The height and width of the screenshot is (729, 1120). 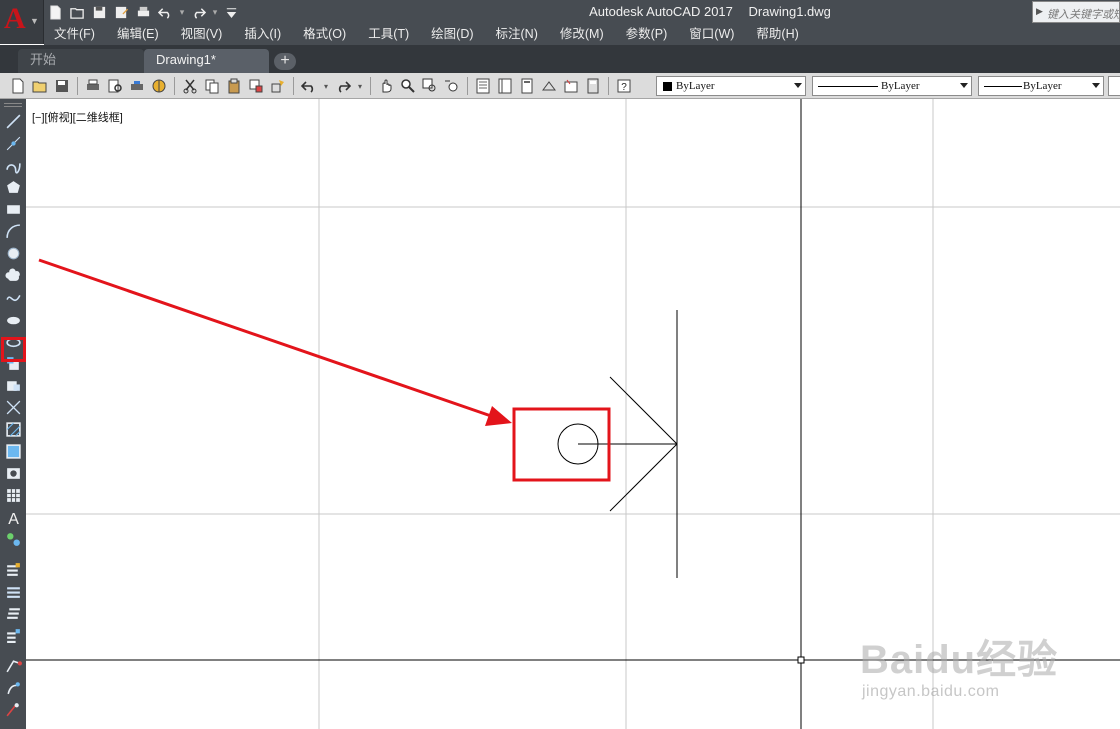 I want to click on customize-qat-icon, so click(x=231, y=12).